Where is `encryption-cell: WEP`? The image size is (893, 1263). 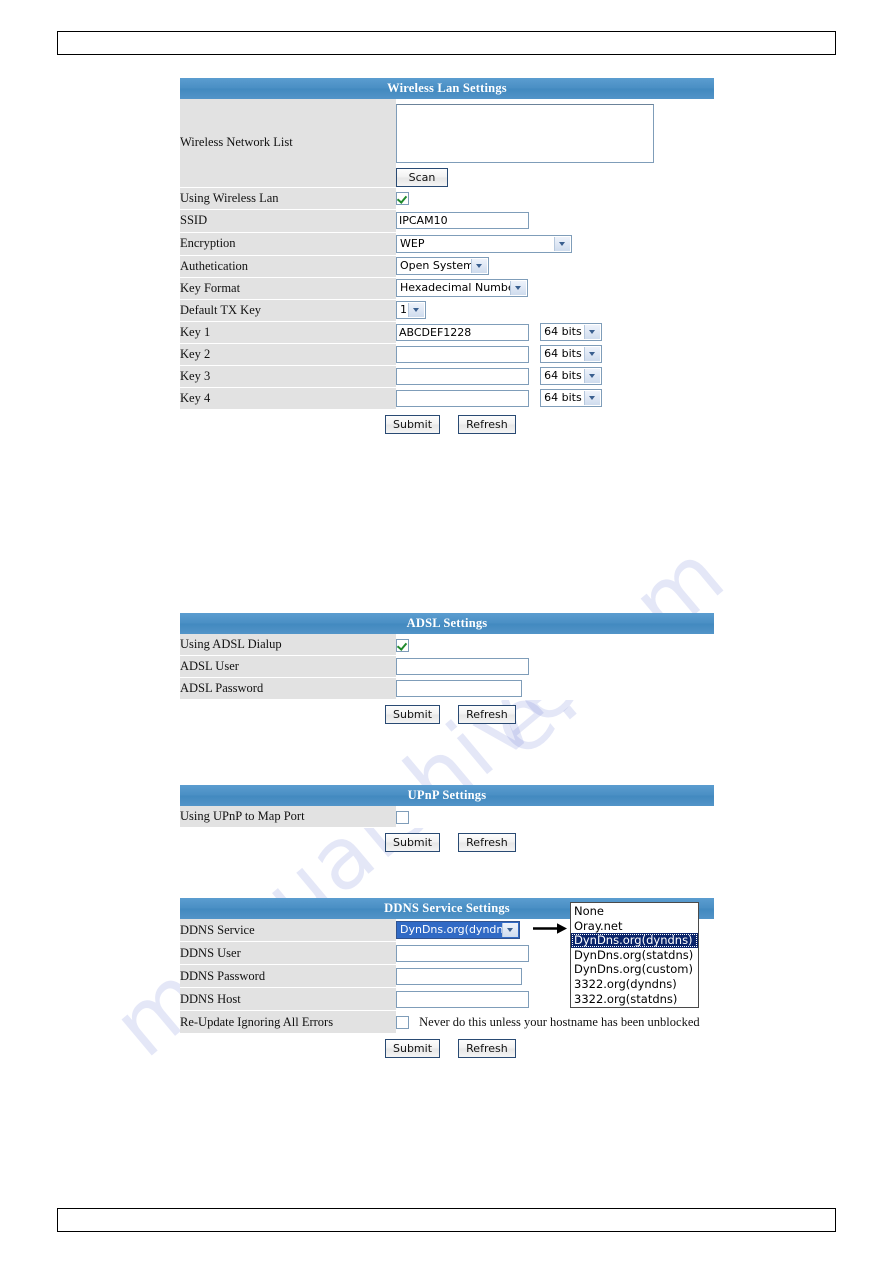
encryption-cell: WEP is located at coordinates (555, 243).